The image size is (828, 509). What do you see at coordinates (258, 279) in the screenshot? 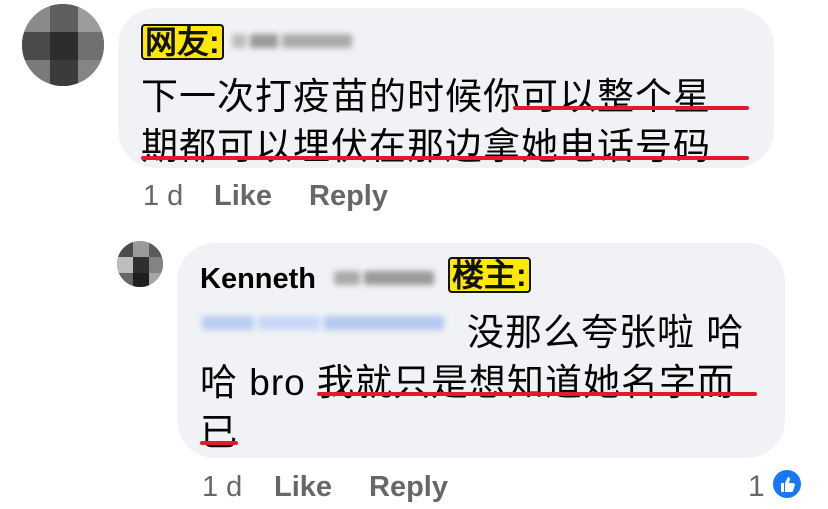
I see `reply-author-name: Kenneth` at bounding box center [258, 279].